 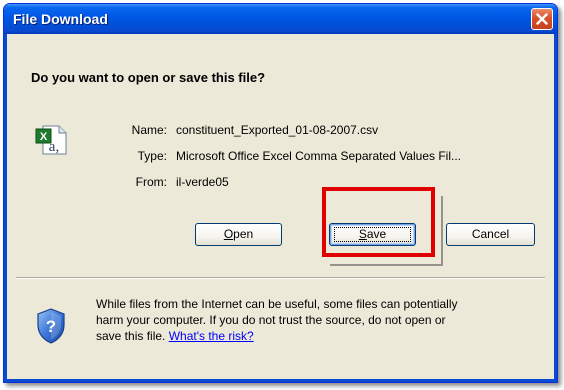 I want to click on window-frame-right, so click(x=555, y=208).